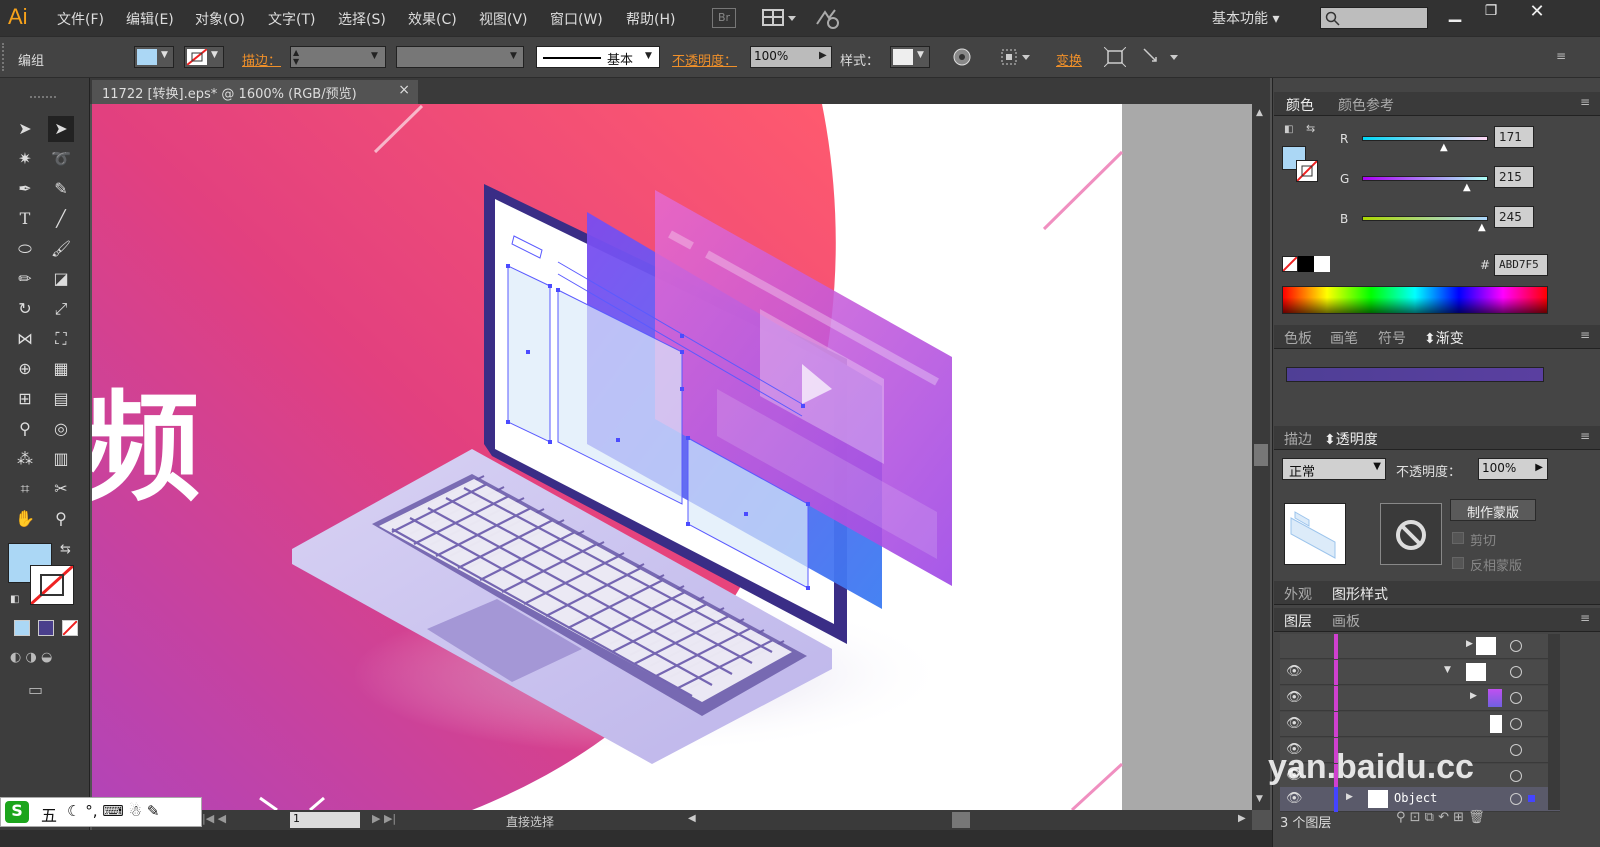 This screenshot has height=847, width=1600. What do you see at coordinates (704, 59) in the screenshot?
I see `opacity-label: 不透明度：` at bounding box center [704, 59].